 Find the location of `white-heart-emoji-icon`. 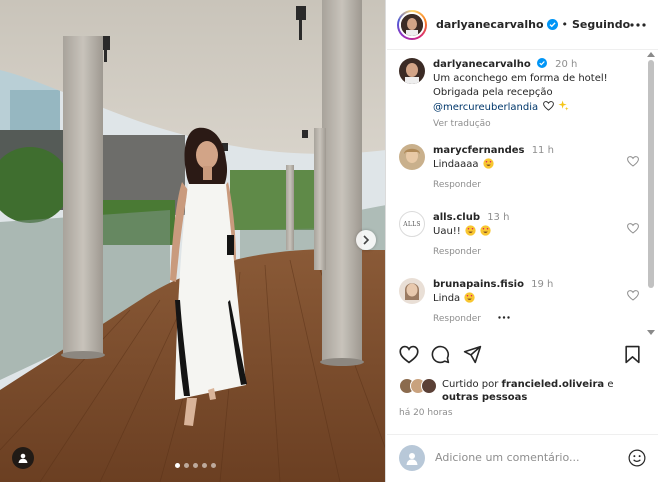

white-heart-emoji-icon is located at coordinates (549, 106).